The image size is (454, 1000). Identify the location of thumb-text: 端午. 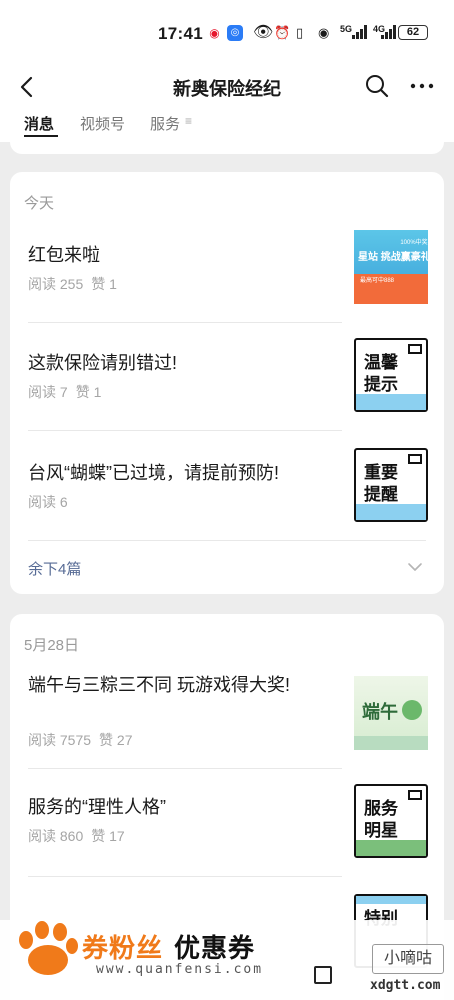
(380, 712).